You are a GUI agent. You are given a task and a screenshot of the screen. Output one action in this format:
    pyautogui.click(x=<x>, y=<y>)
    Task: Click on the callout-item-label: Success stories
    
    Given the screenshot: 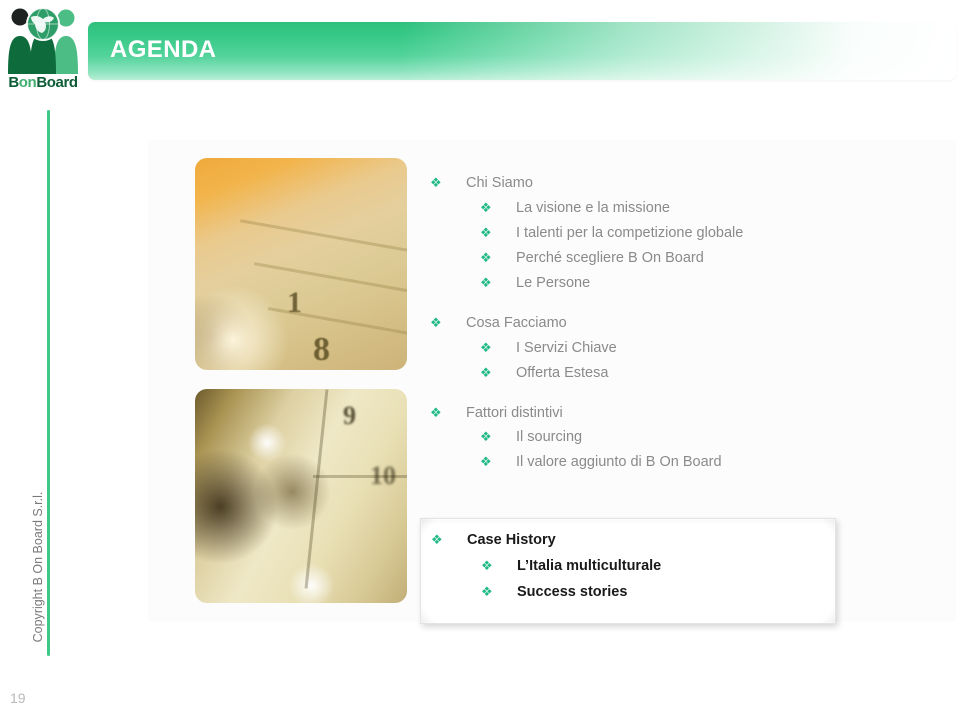 What is the action you would take?
    pyautogui.click(x=572, y=591)
    